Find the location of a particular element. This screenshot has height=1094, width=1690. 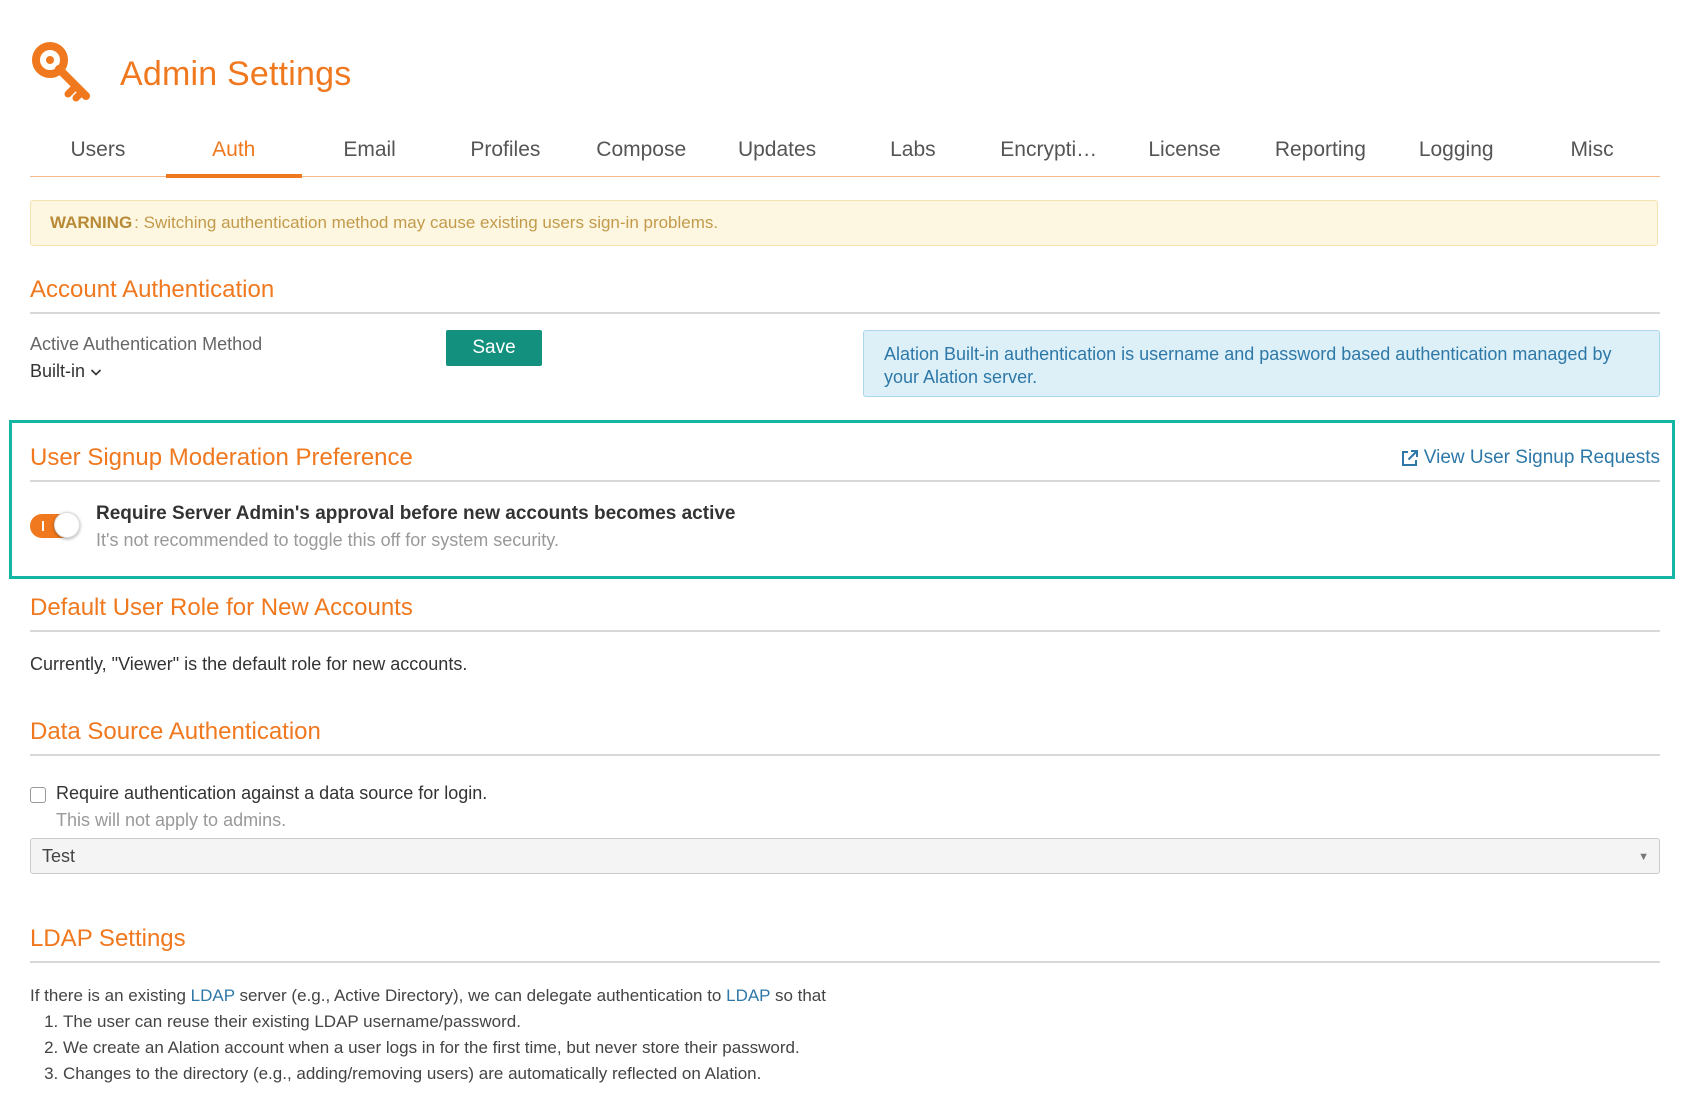

signup-approval-toggle is located at coordinates (55, 525).